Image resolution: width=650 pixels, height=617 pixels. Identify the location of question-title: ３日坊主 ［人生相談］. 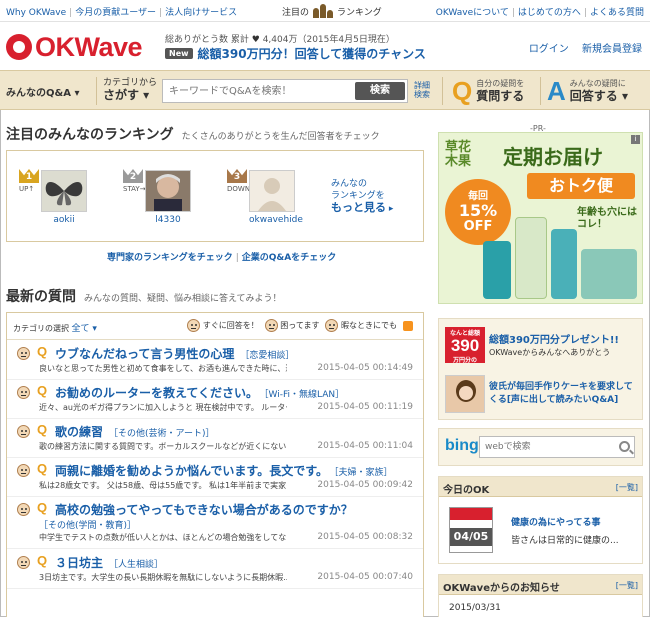
(109, 562).